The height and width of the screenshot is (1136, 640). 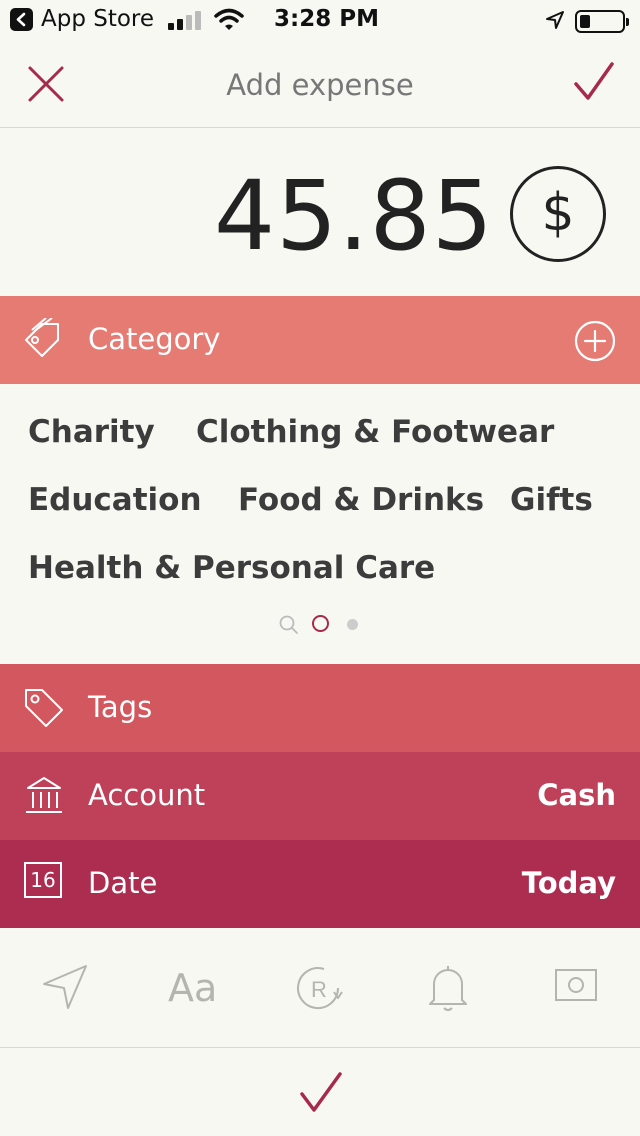 What do you see at coordinates (321, 1093) in the screenshot?
I see `confirm-checkmark-icon` at bounding box center [321, 1093].